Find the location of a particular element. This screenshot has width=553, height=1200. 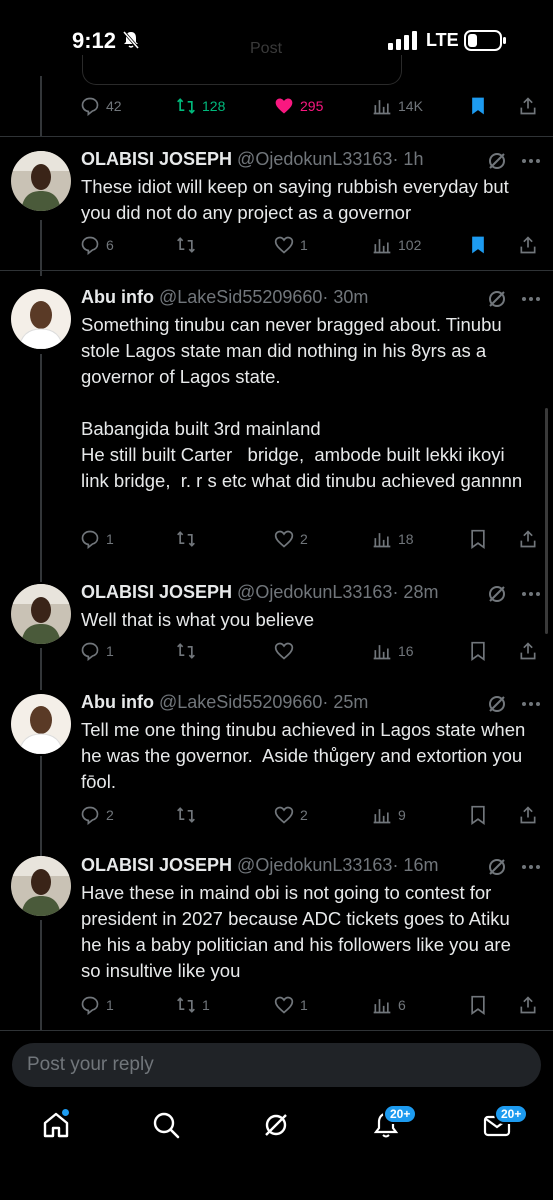

tweet-actions: 6 1 102 is located at coordinates (310, 245).